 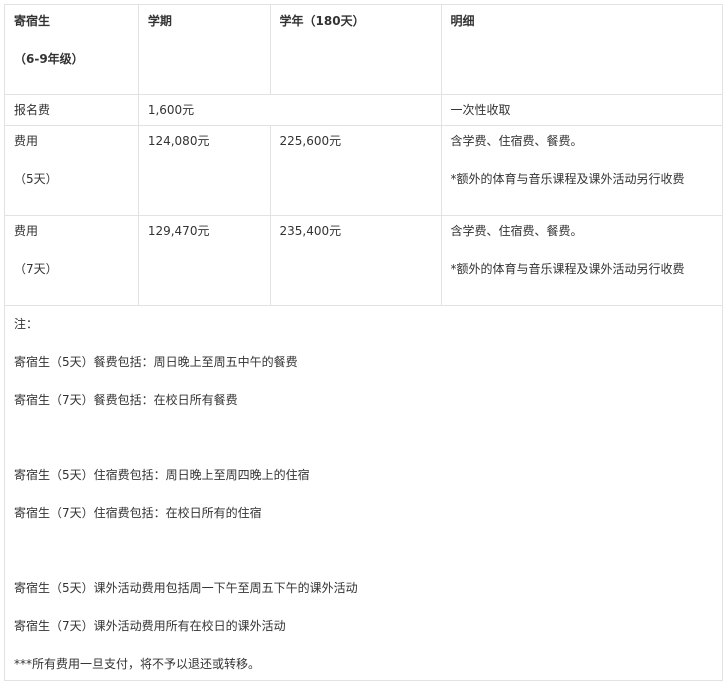 What do you see at coordinates (310, 231) in the screenshot?
I see `fee-year-amount: 235,400元` at bounding box center [310, 231].